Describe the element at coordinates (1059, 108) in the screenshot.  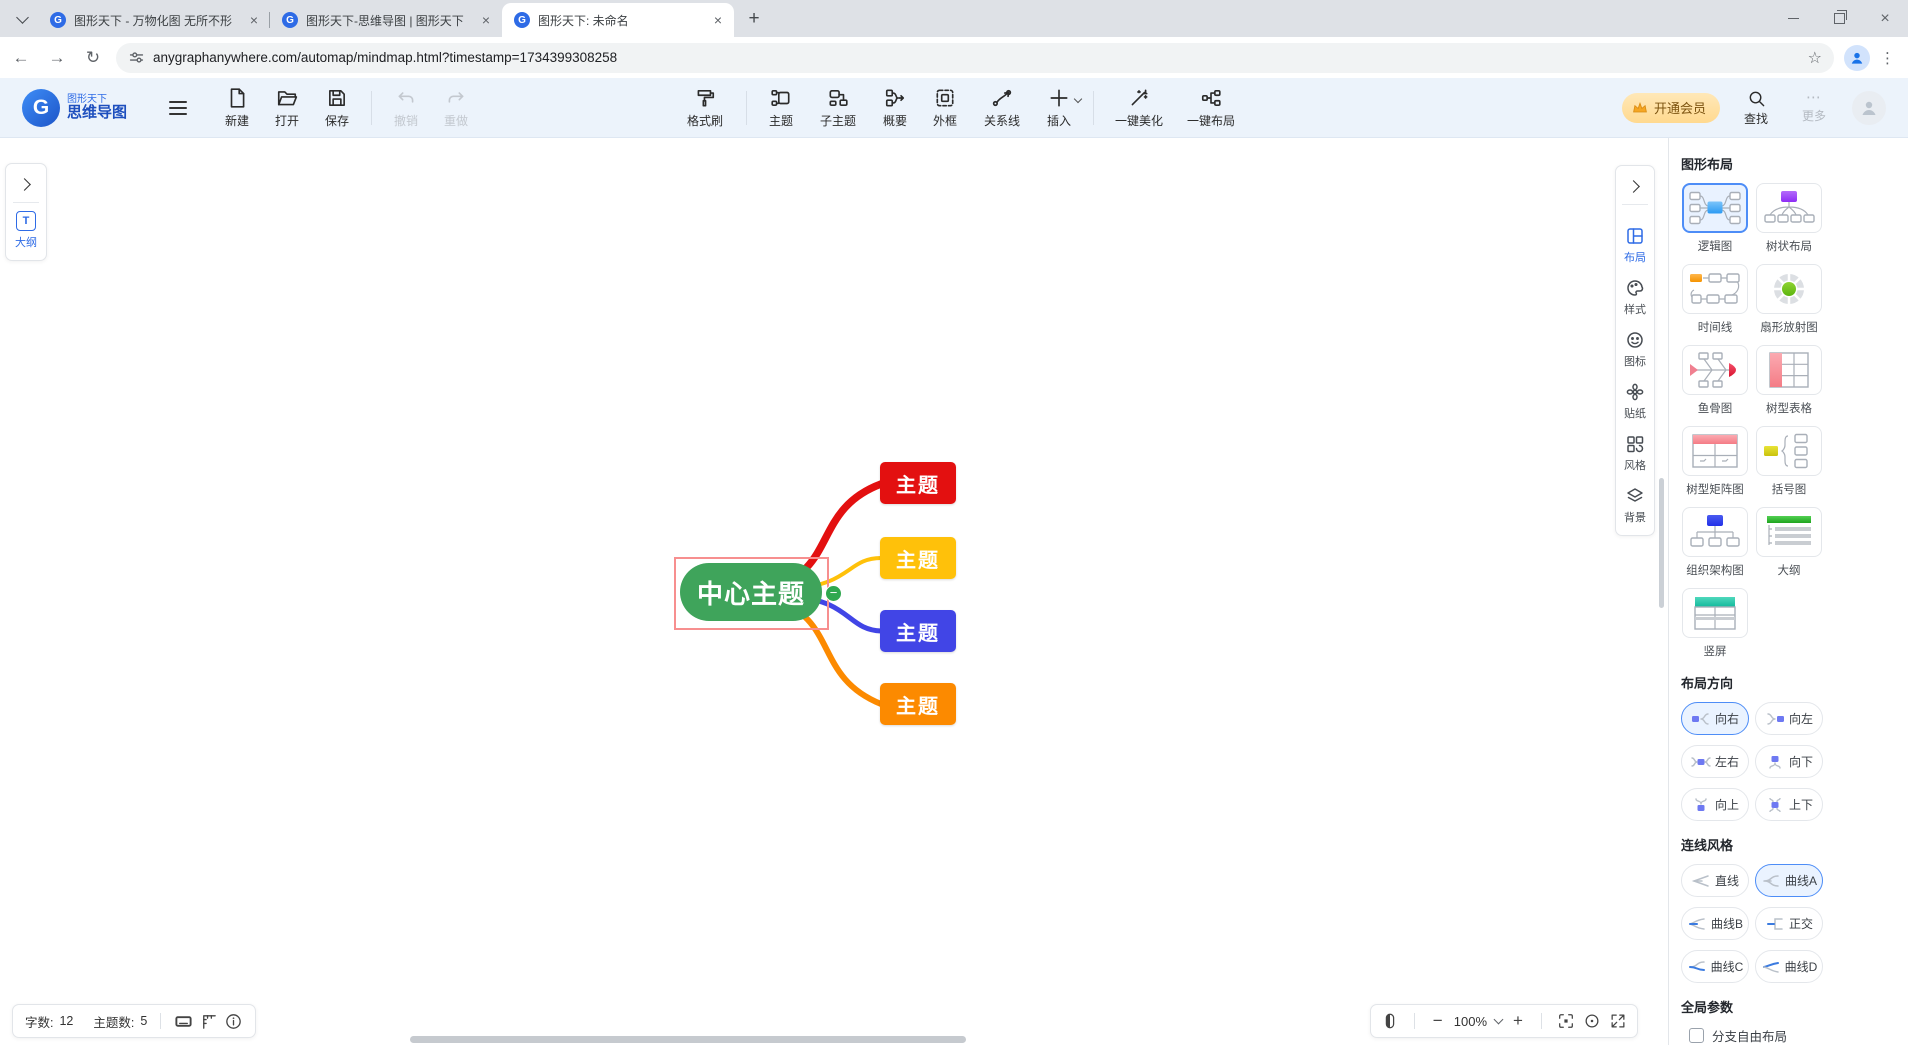
I see `insert-button: 插入` at that location.